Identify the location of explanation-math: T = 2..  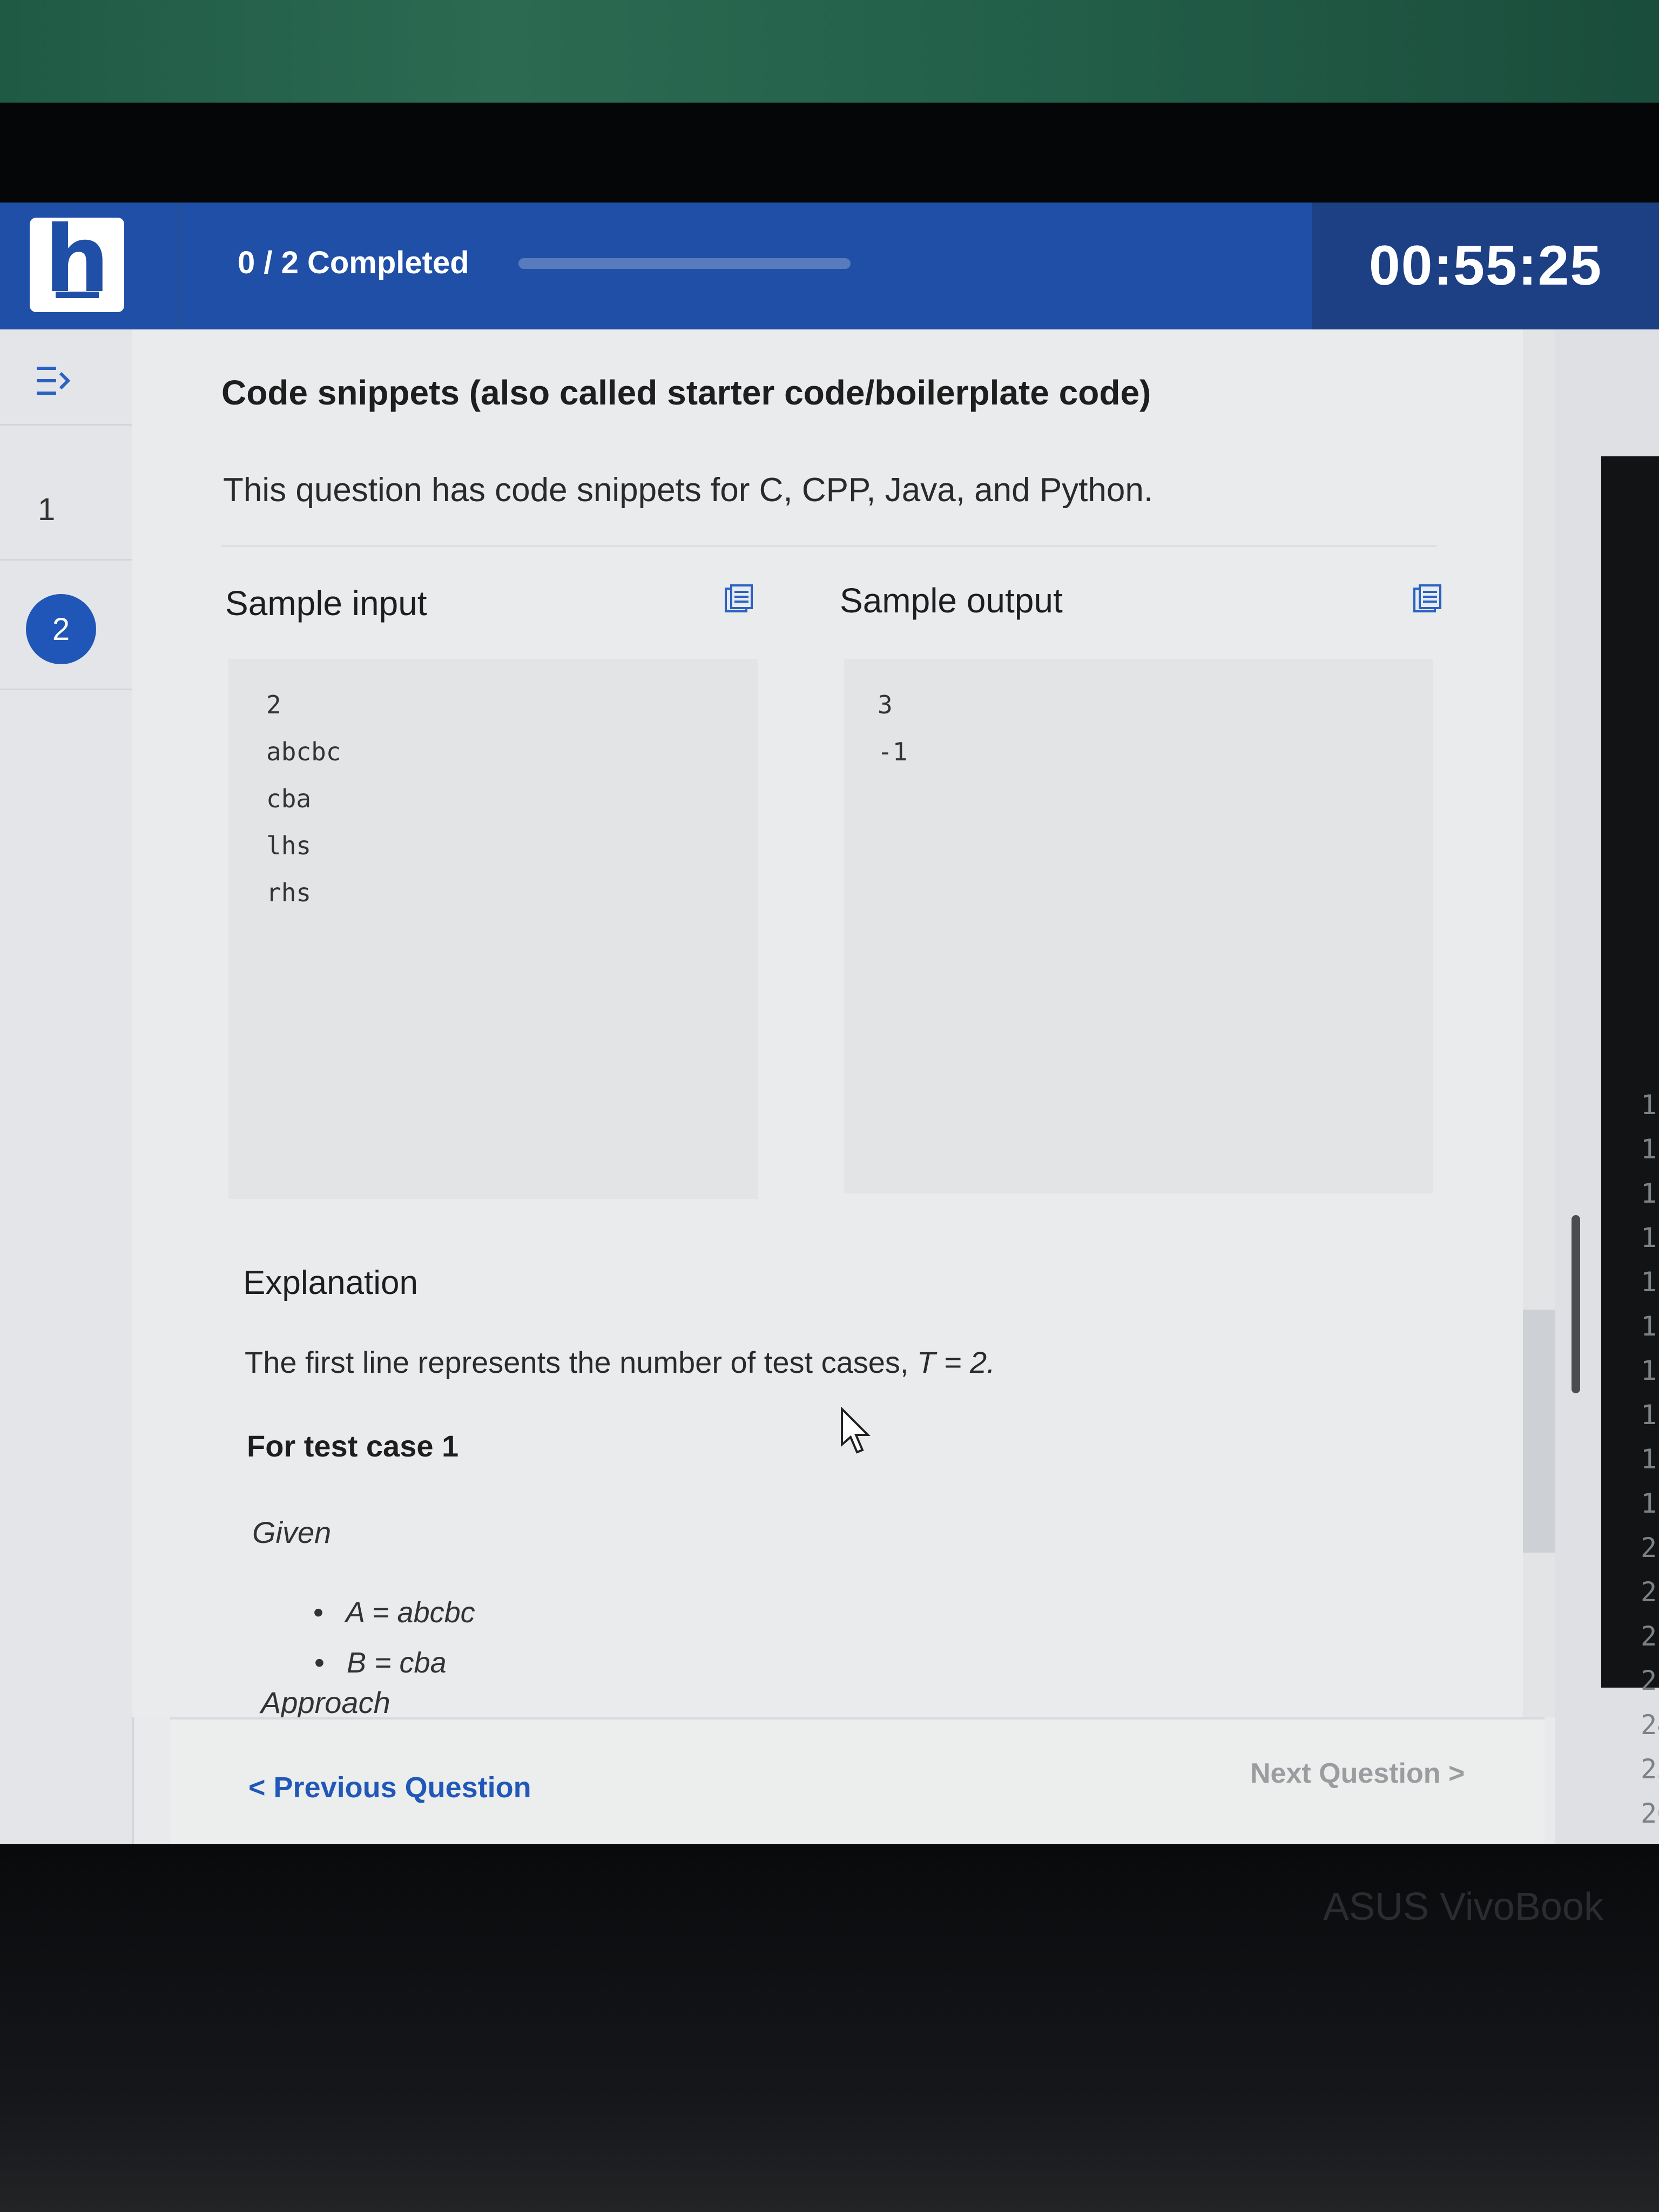
(956, 1362).